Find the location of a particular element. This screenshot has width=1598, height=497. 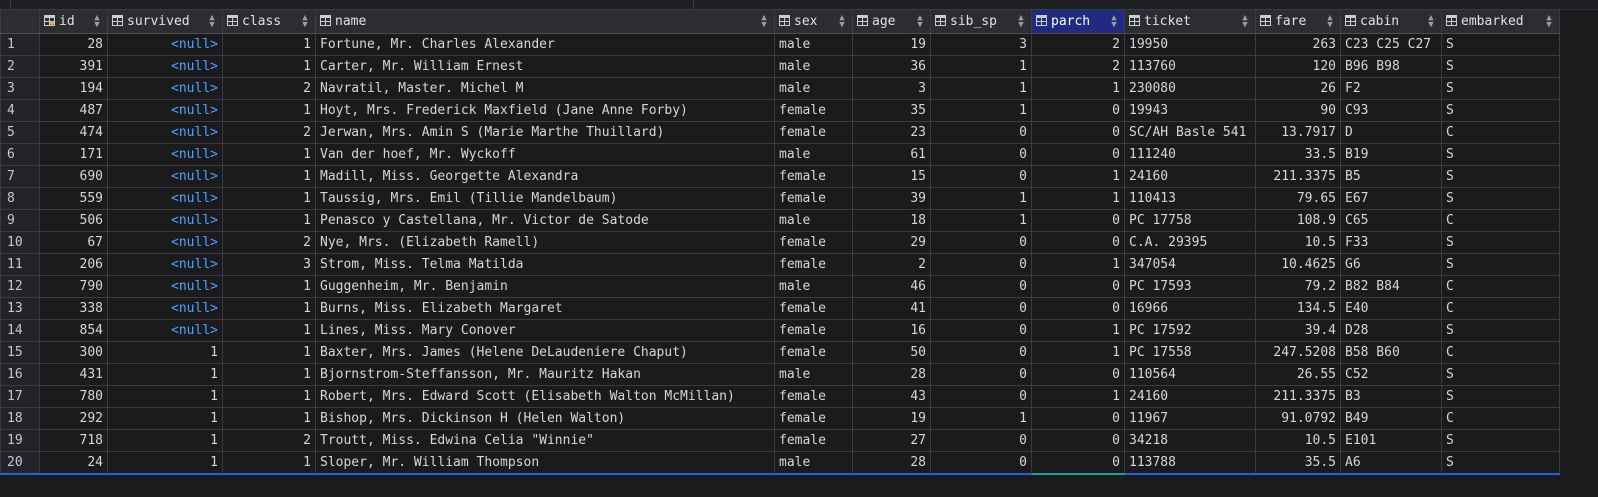

cell-fare: 26 is located at coordinates (1298, 88).